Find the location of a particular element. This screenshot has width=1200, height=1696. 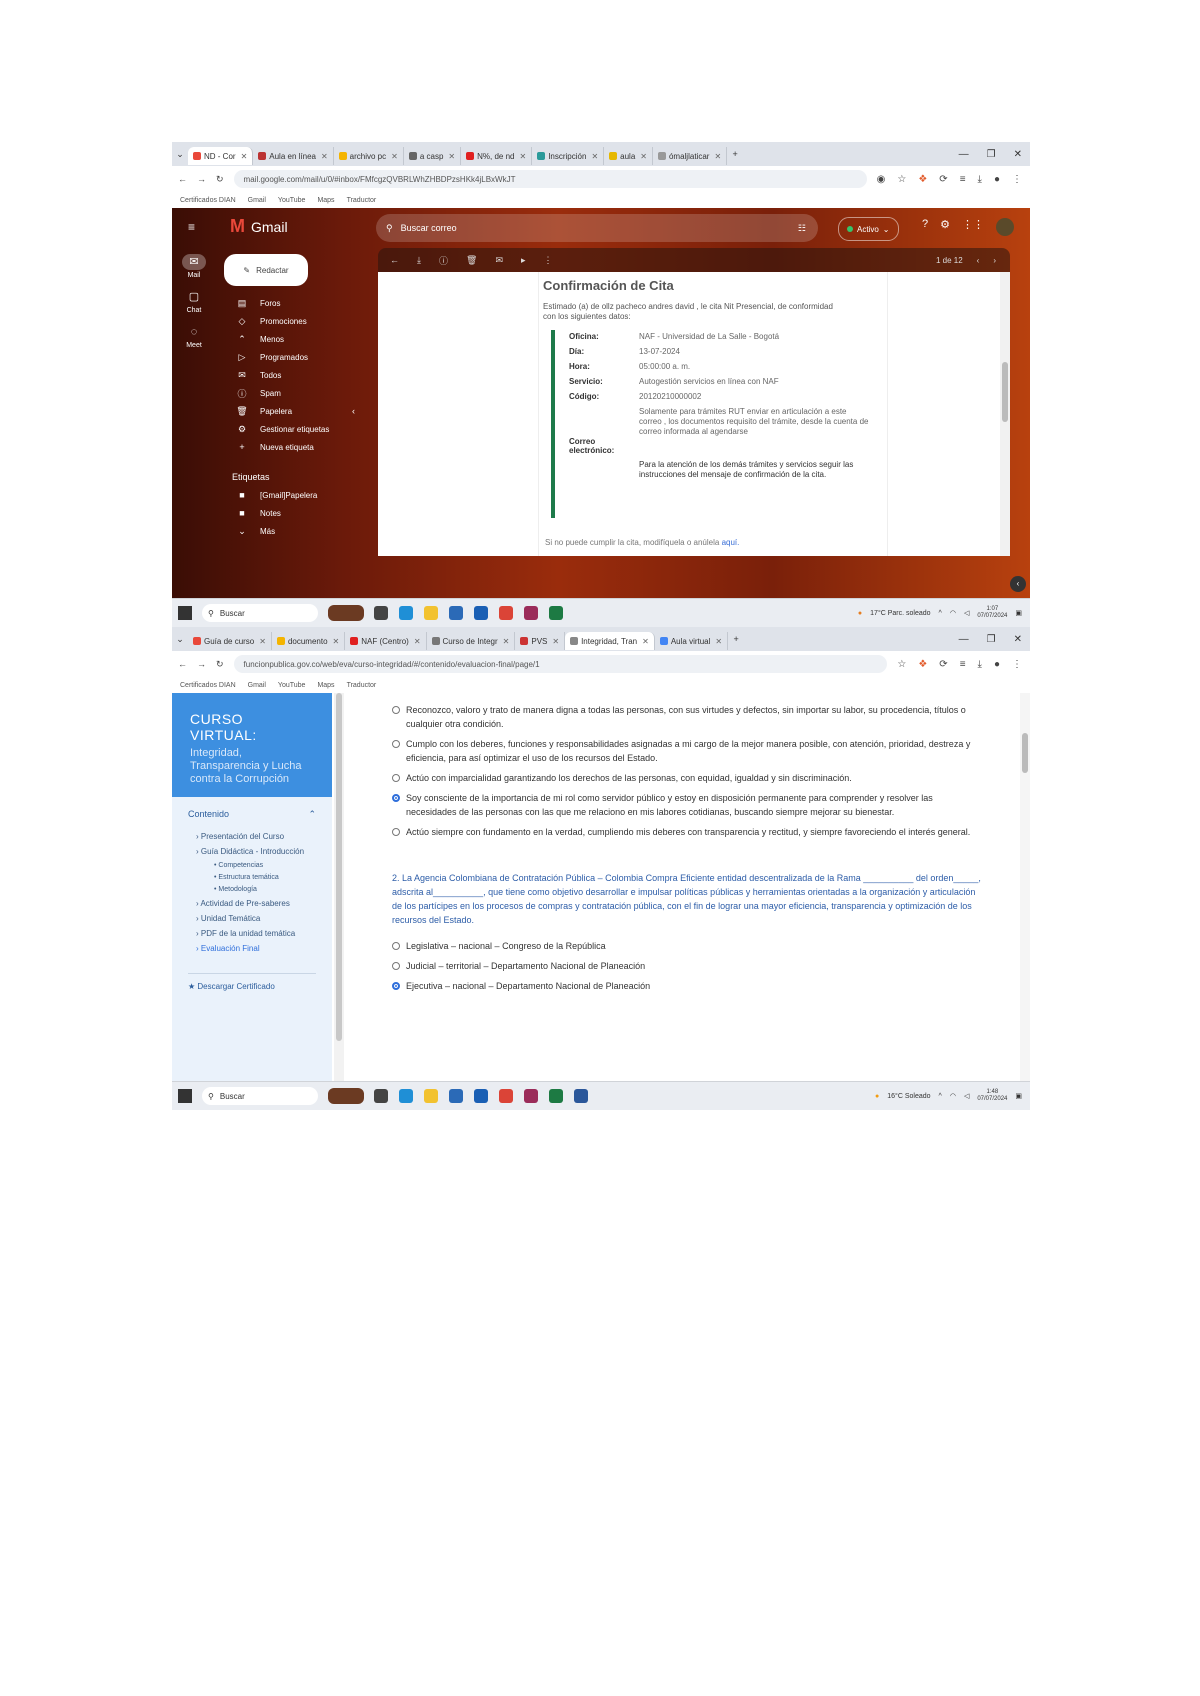

scrollbar-thumb is located at coordinates (1025, 753).